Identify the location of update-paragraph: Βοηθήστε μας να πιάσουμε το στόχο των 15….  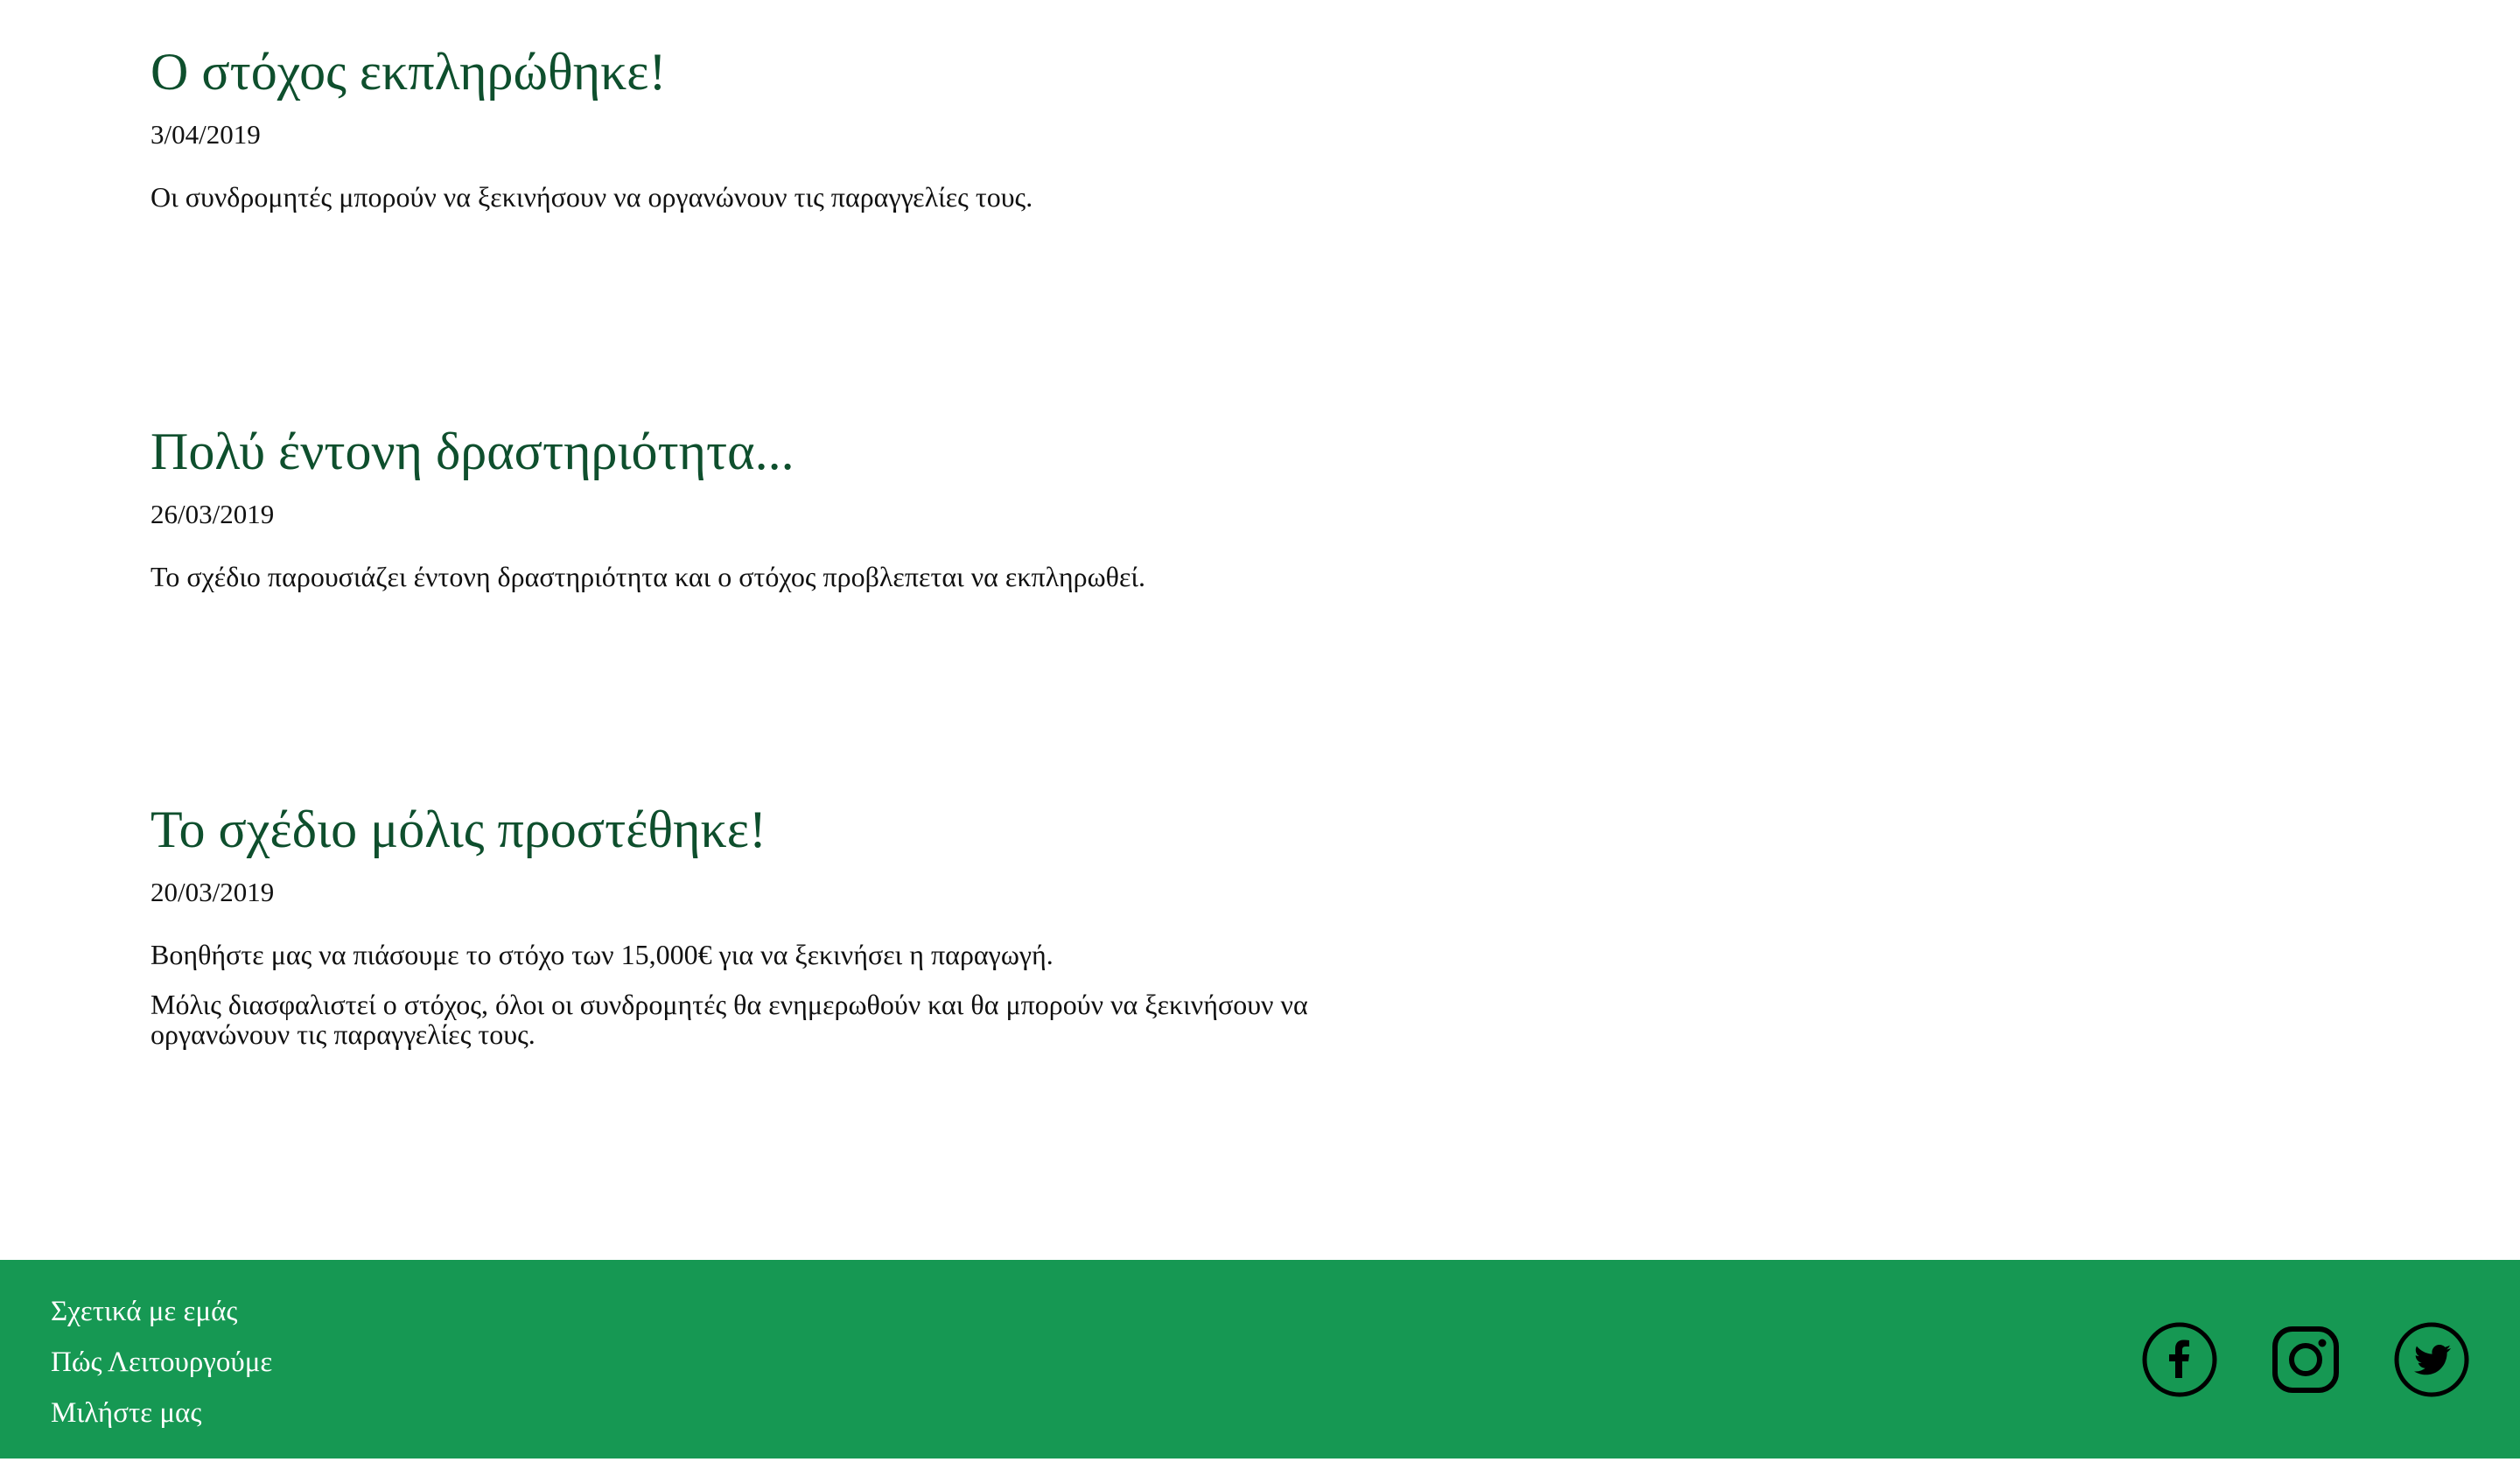
(602, 955).